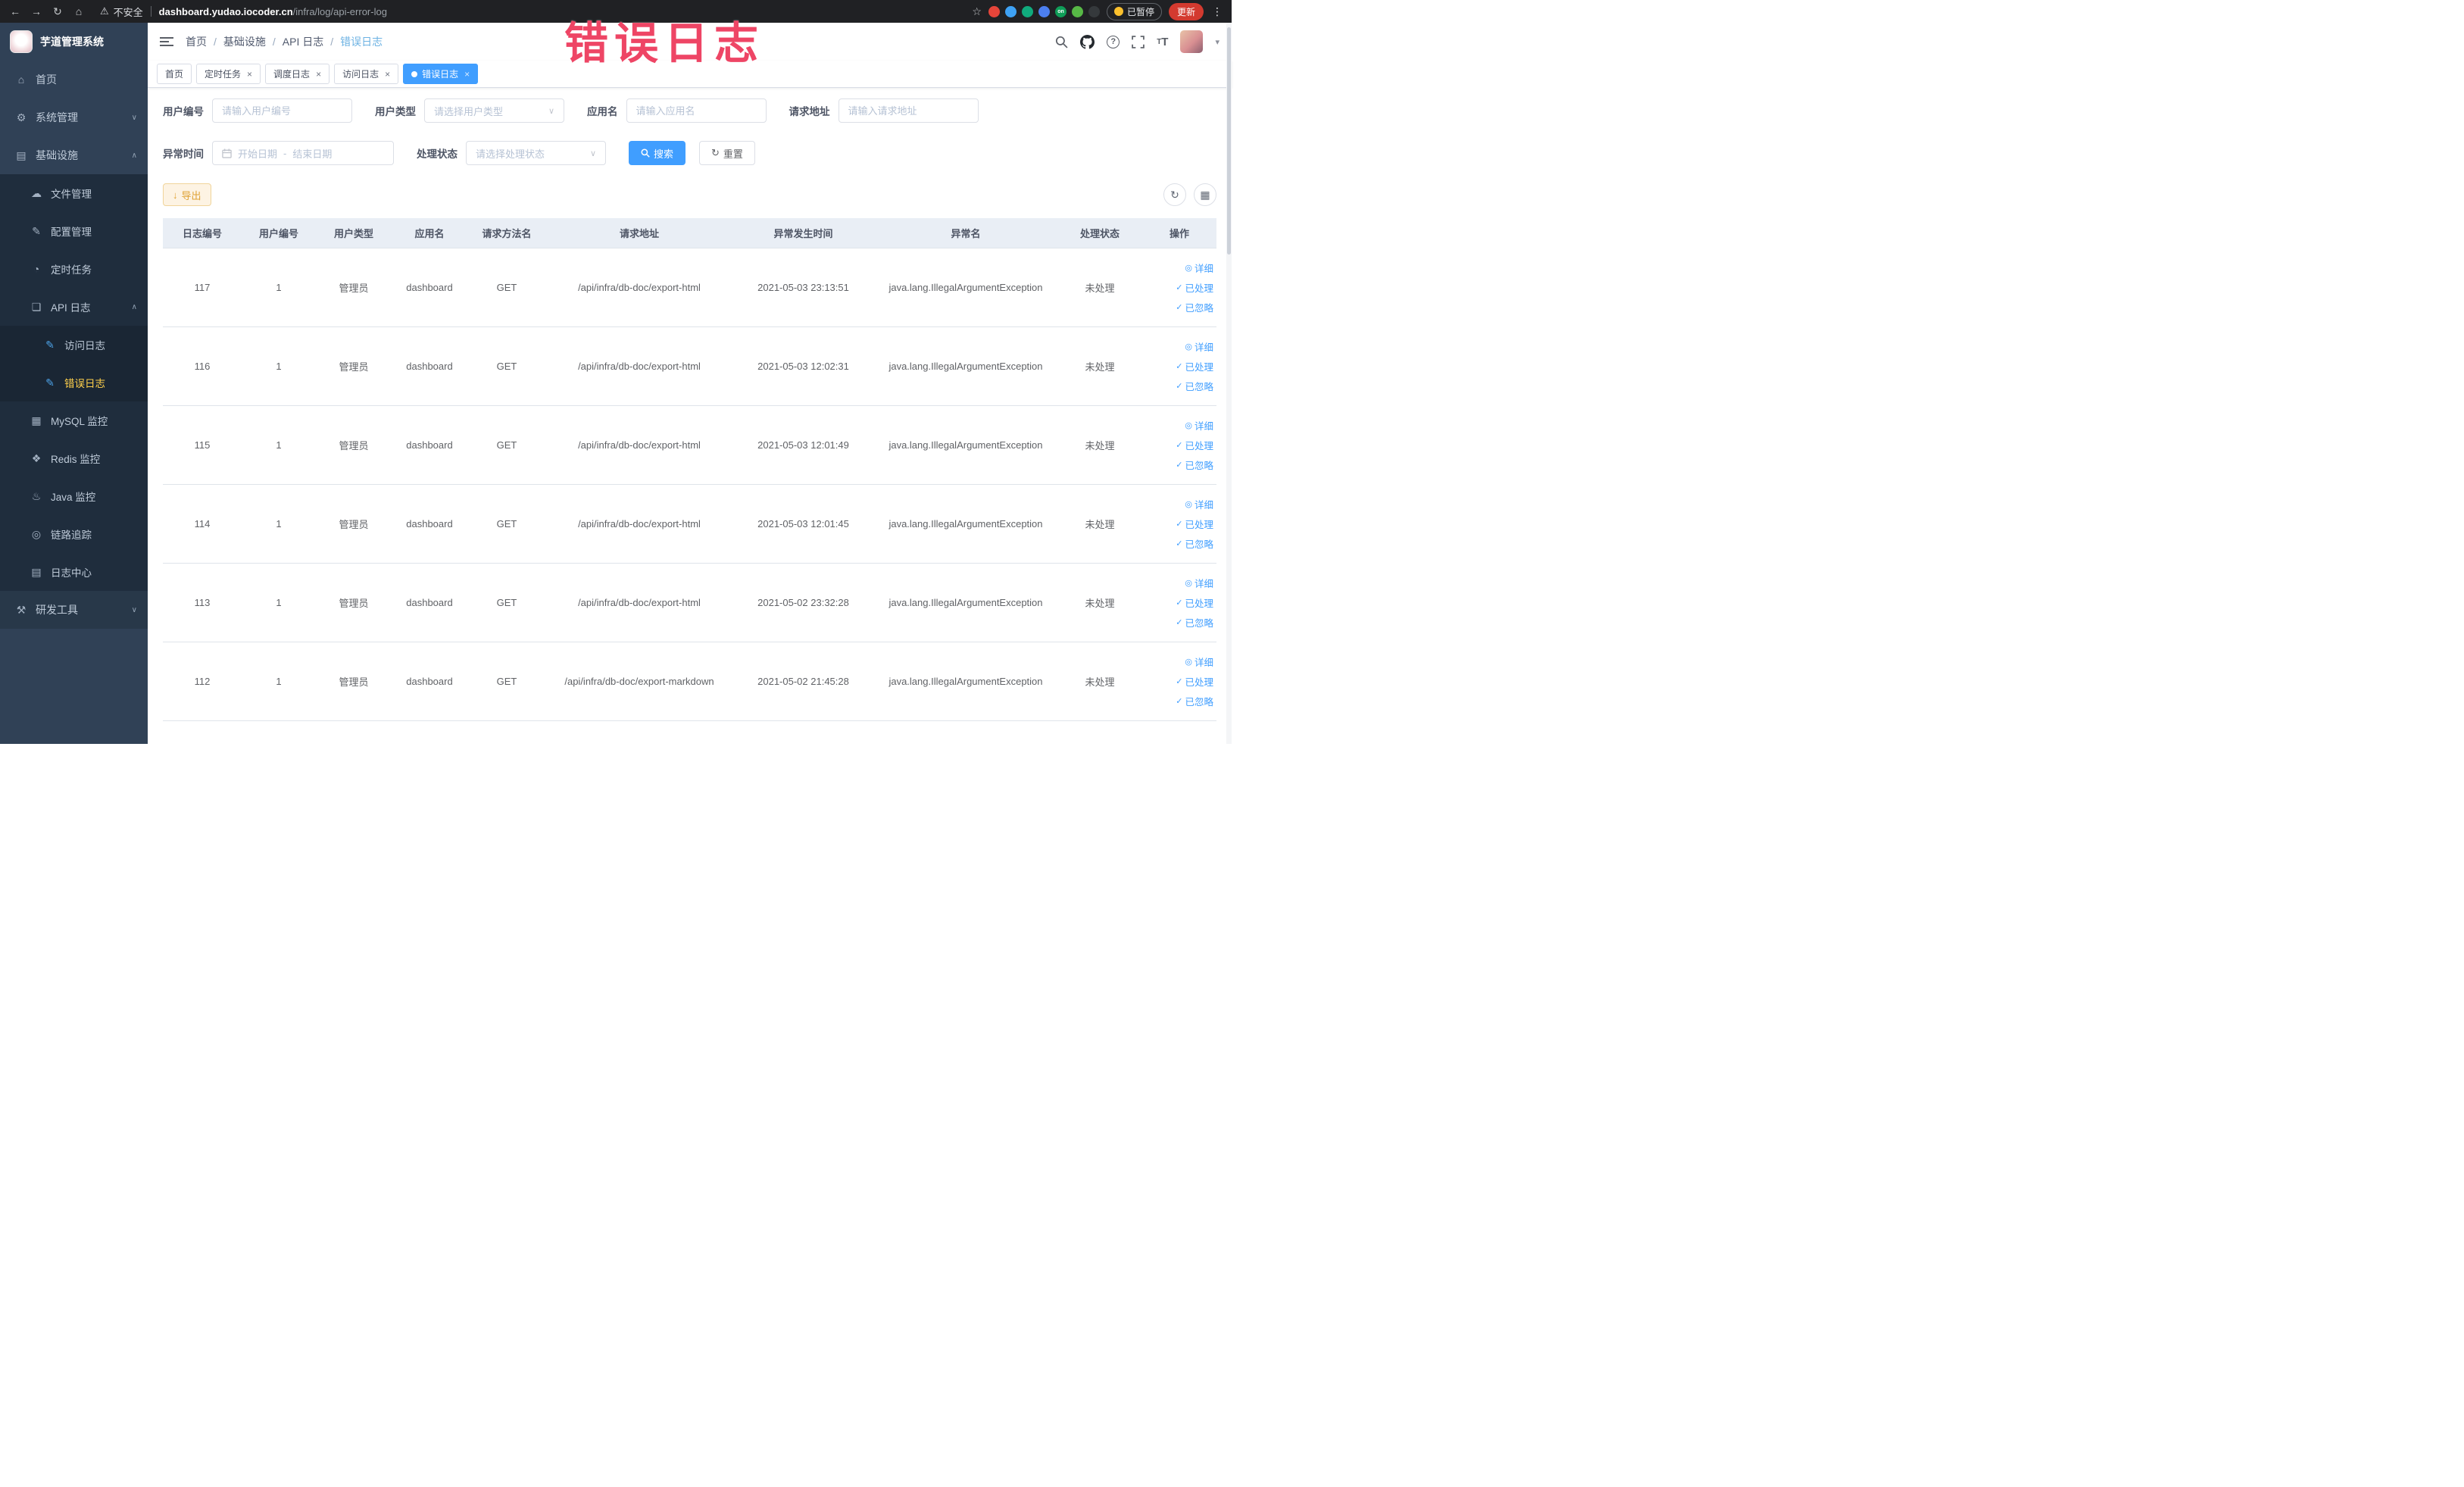 This screenshot has width=2464, height=1487. What do you see at coordinates (727, 153) in the screenshot?
I see `reset-button: ↻ 重置` at bounding box center [727, 153].